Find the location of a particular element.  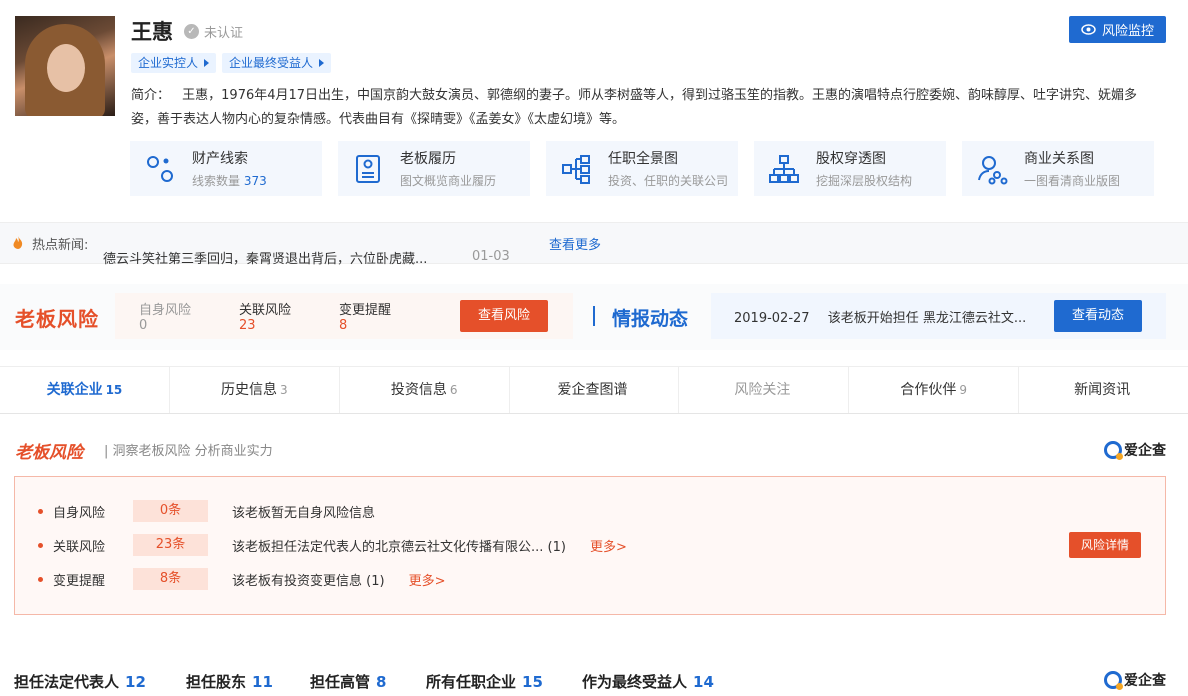

tag-beneficiary: 企业最终受益人 is located at coordinates (277, 63).